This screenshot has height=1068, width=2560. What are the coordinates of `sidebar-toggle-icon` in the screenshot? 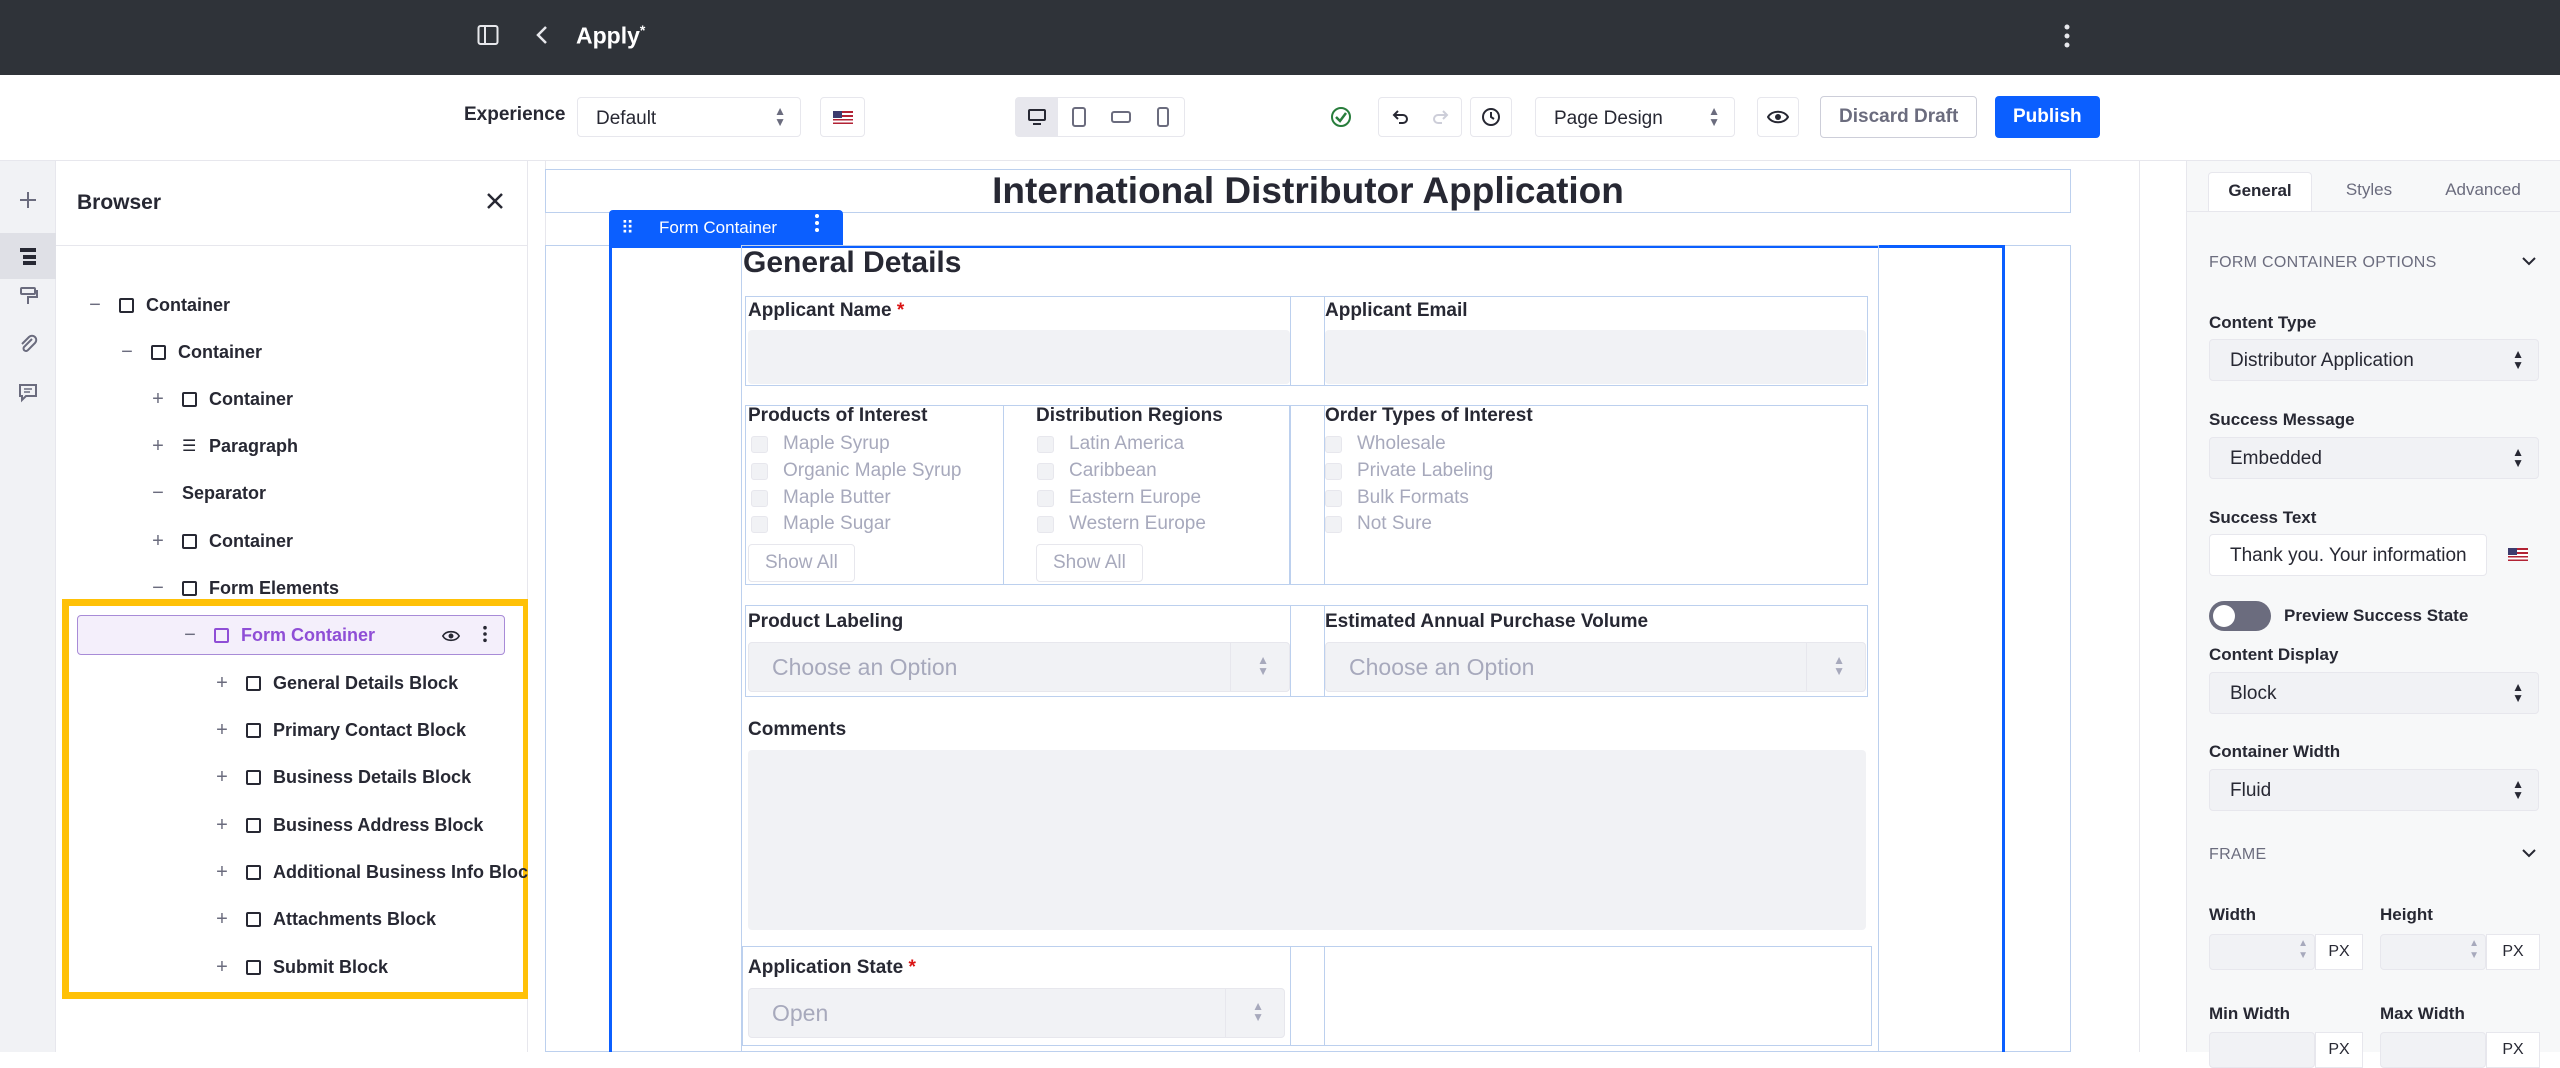 It's located at (488, 37).